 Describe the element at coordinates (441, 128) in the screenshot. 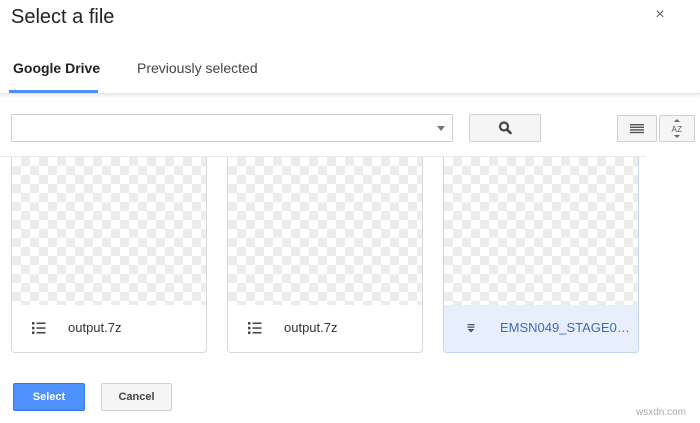

I see `chevron-down-icon` at that location.